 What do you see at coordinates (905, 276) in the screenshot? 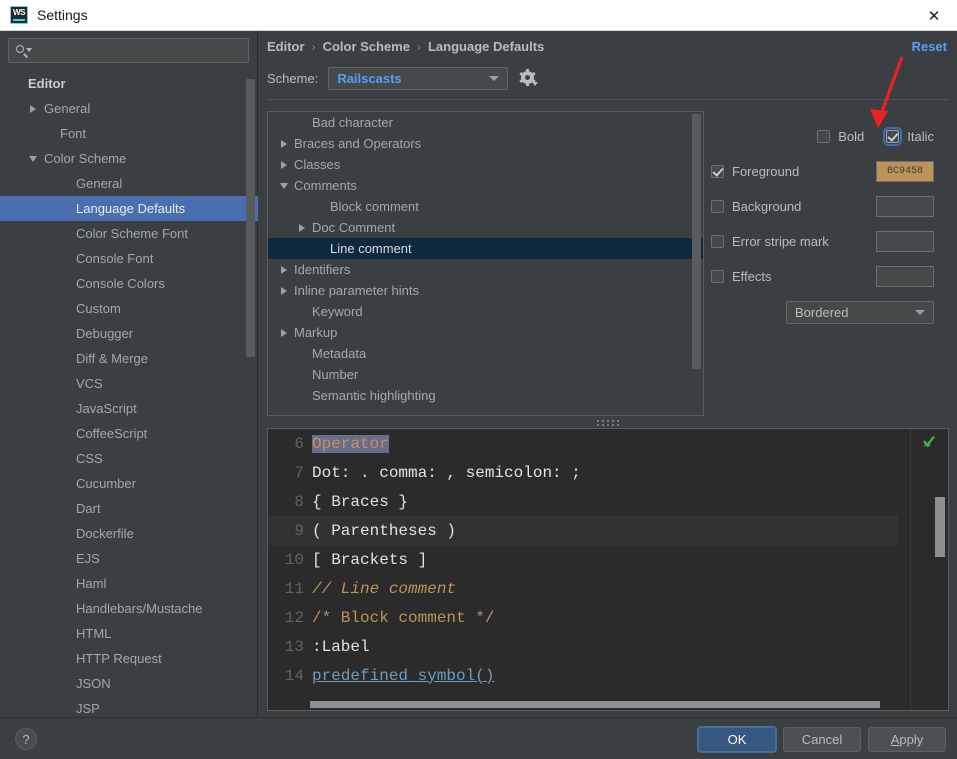
I see `effects-color-swatch` at bounding box center [905, 276].